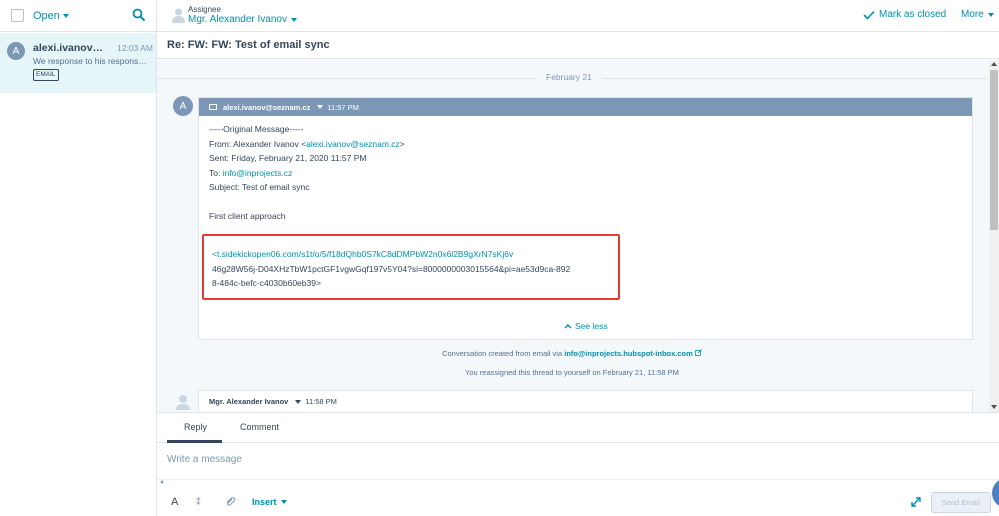 Image resolution: width=999 pixels, height=516 pixels. Describe the element at coordinates (204, 9) in the screenshot. I see `assignee-label: Assignee` at that location.